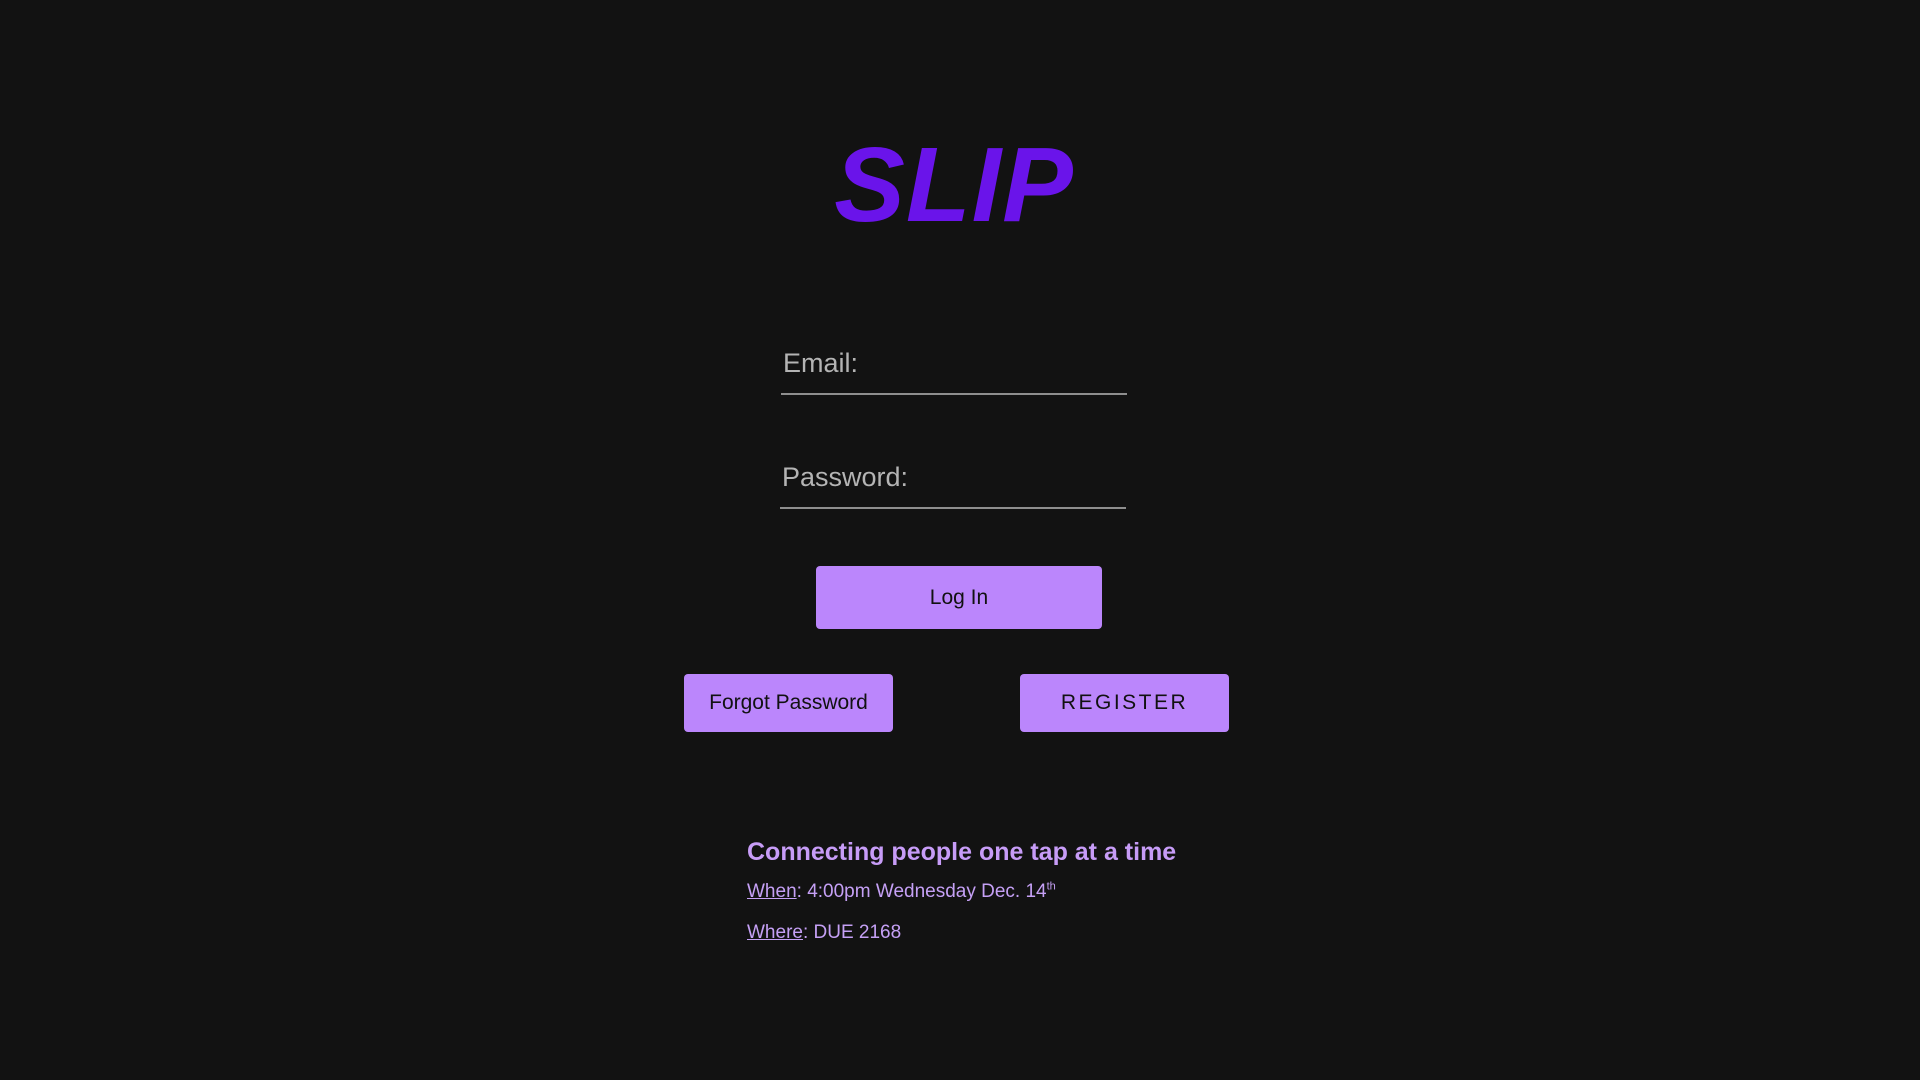 The height and width of the screenshot is (1080, 1920). Describe the element at coordinates (775, 932) in the screenshot. I see `where-label: Where` at that location.